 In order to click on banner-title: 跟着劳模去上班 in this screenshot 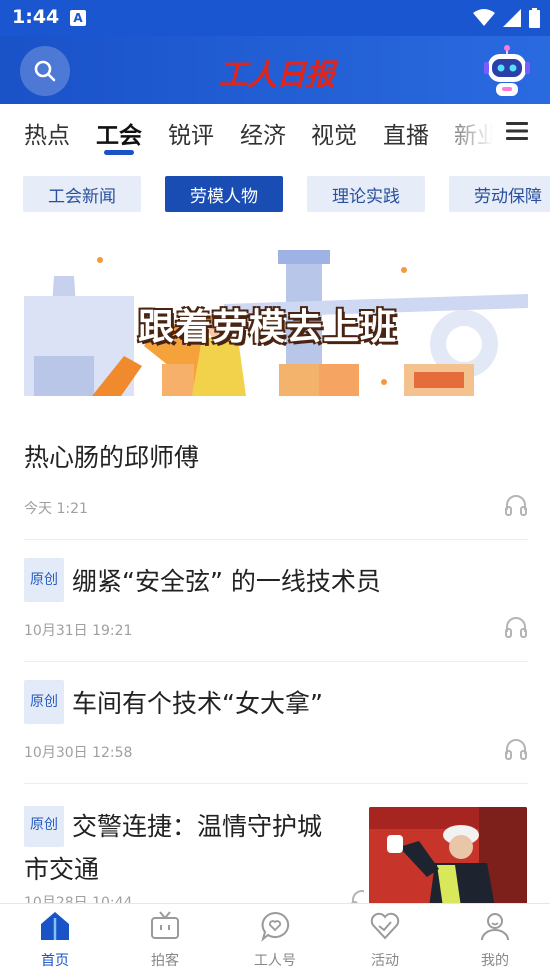, I will do `click(268, 327)`.